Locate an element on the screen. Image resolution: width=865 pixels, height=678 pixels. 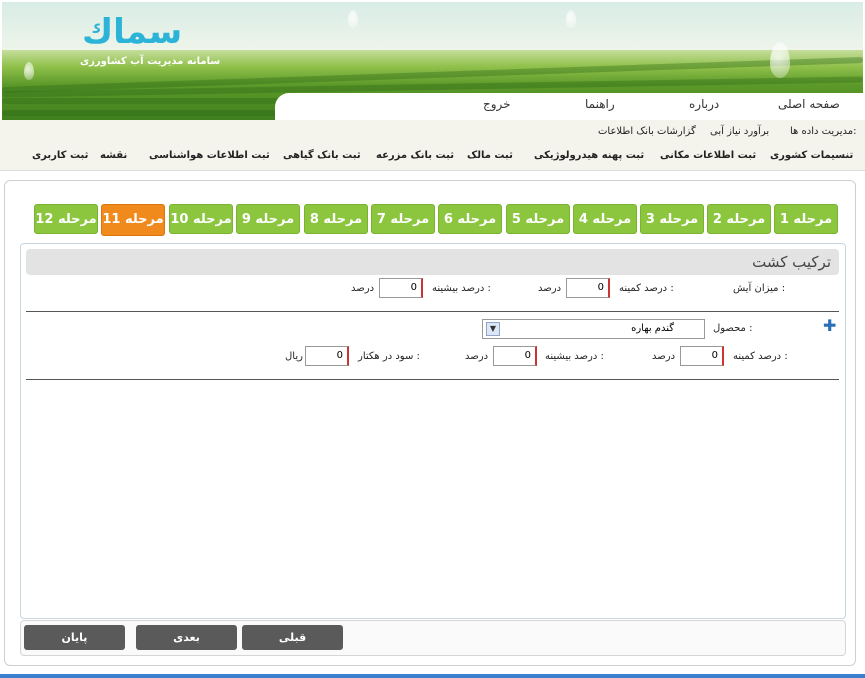
tab-step-8: مرحله 8 is located at coordinates (336, 219).